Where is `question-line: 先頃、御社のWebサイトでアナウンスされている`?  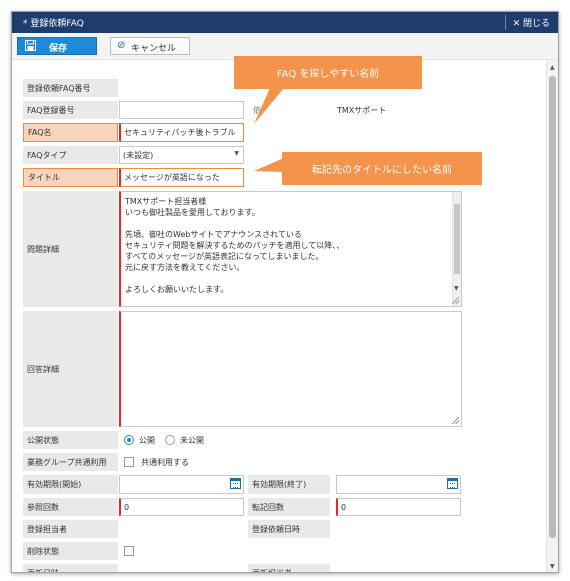
question-line: 先頃、御社のWebサイトでアナウンスされている is located at coordinates (213, 234).